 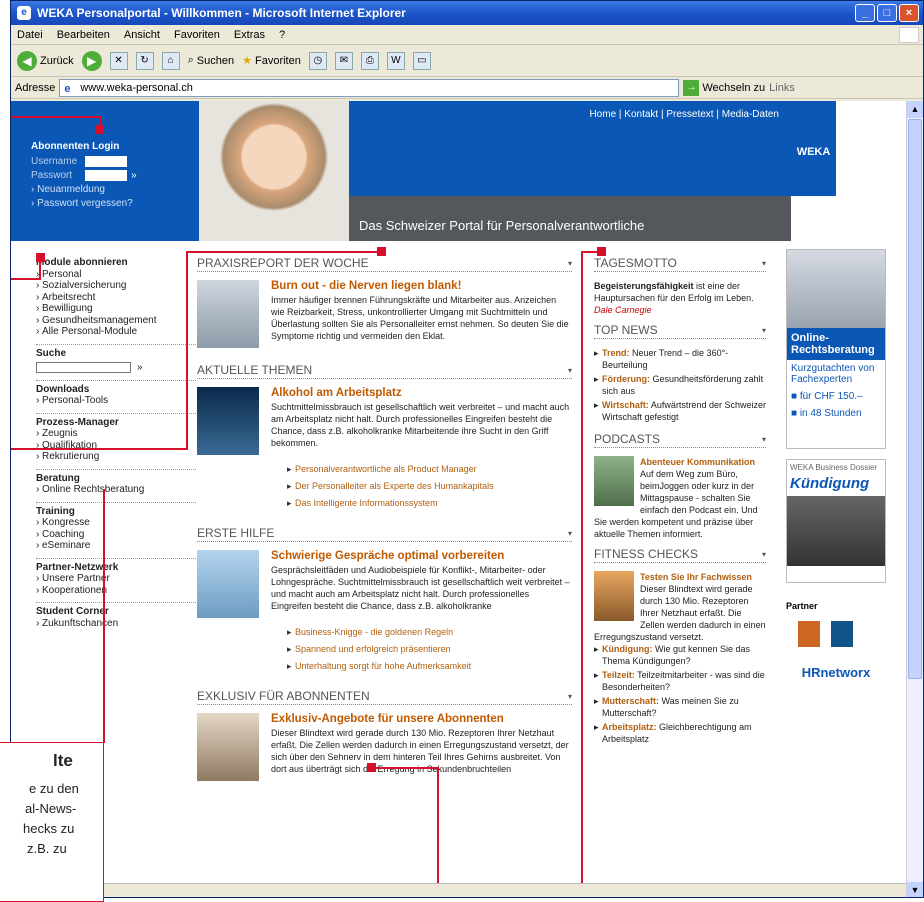 I want to click on menu-ansicht: Ansicht, so click(x=142, y=35).